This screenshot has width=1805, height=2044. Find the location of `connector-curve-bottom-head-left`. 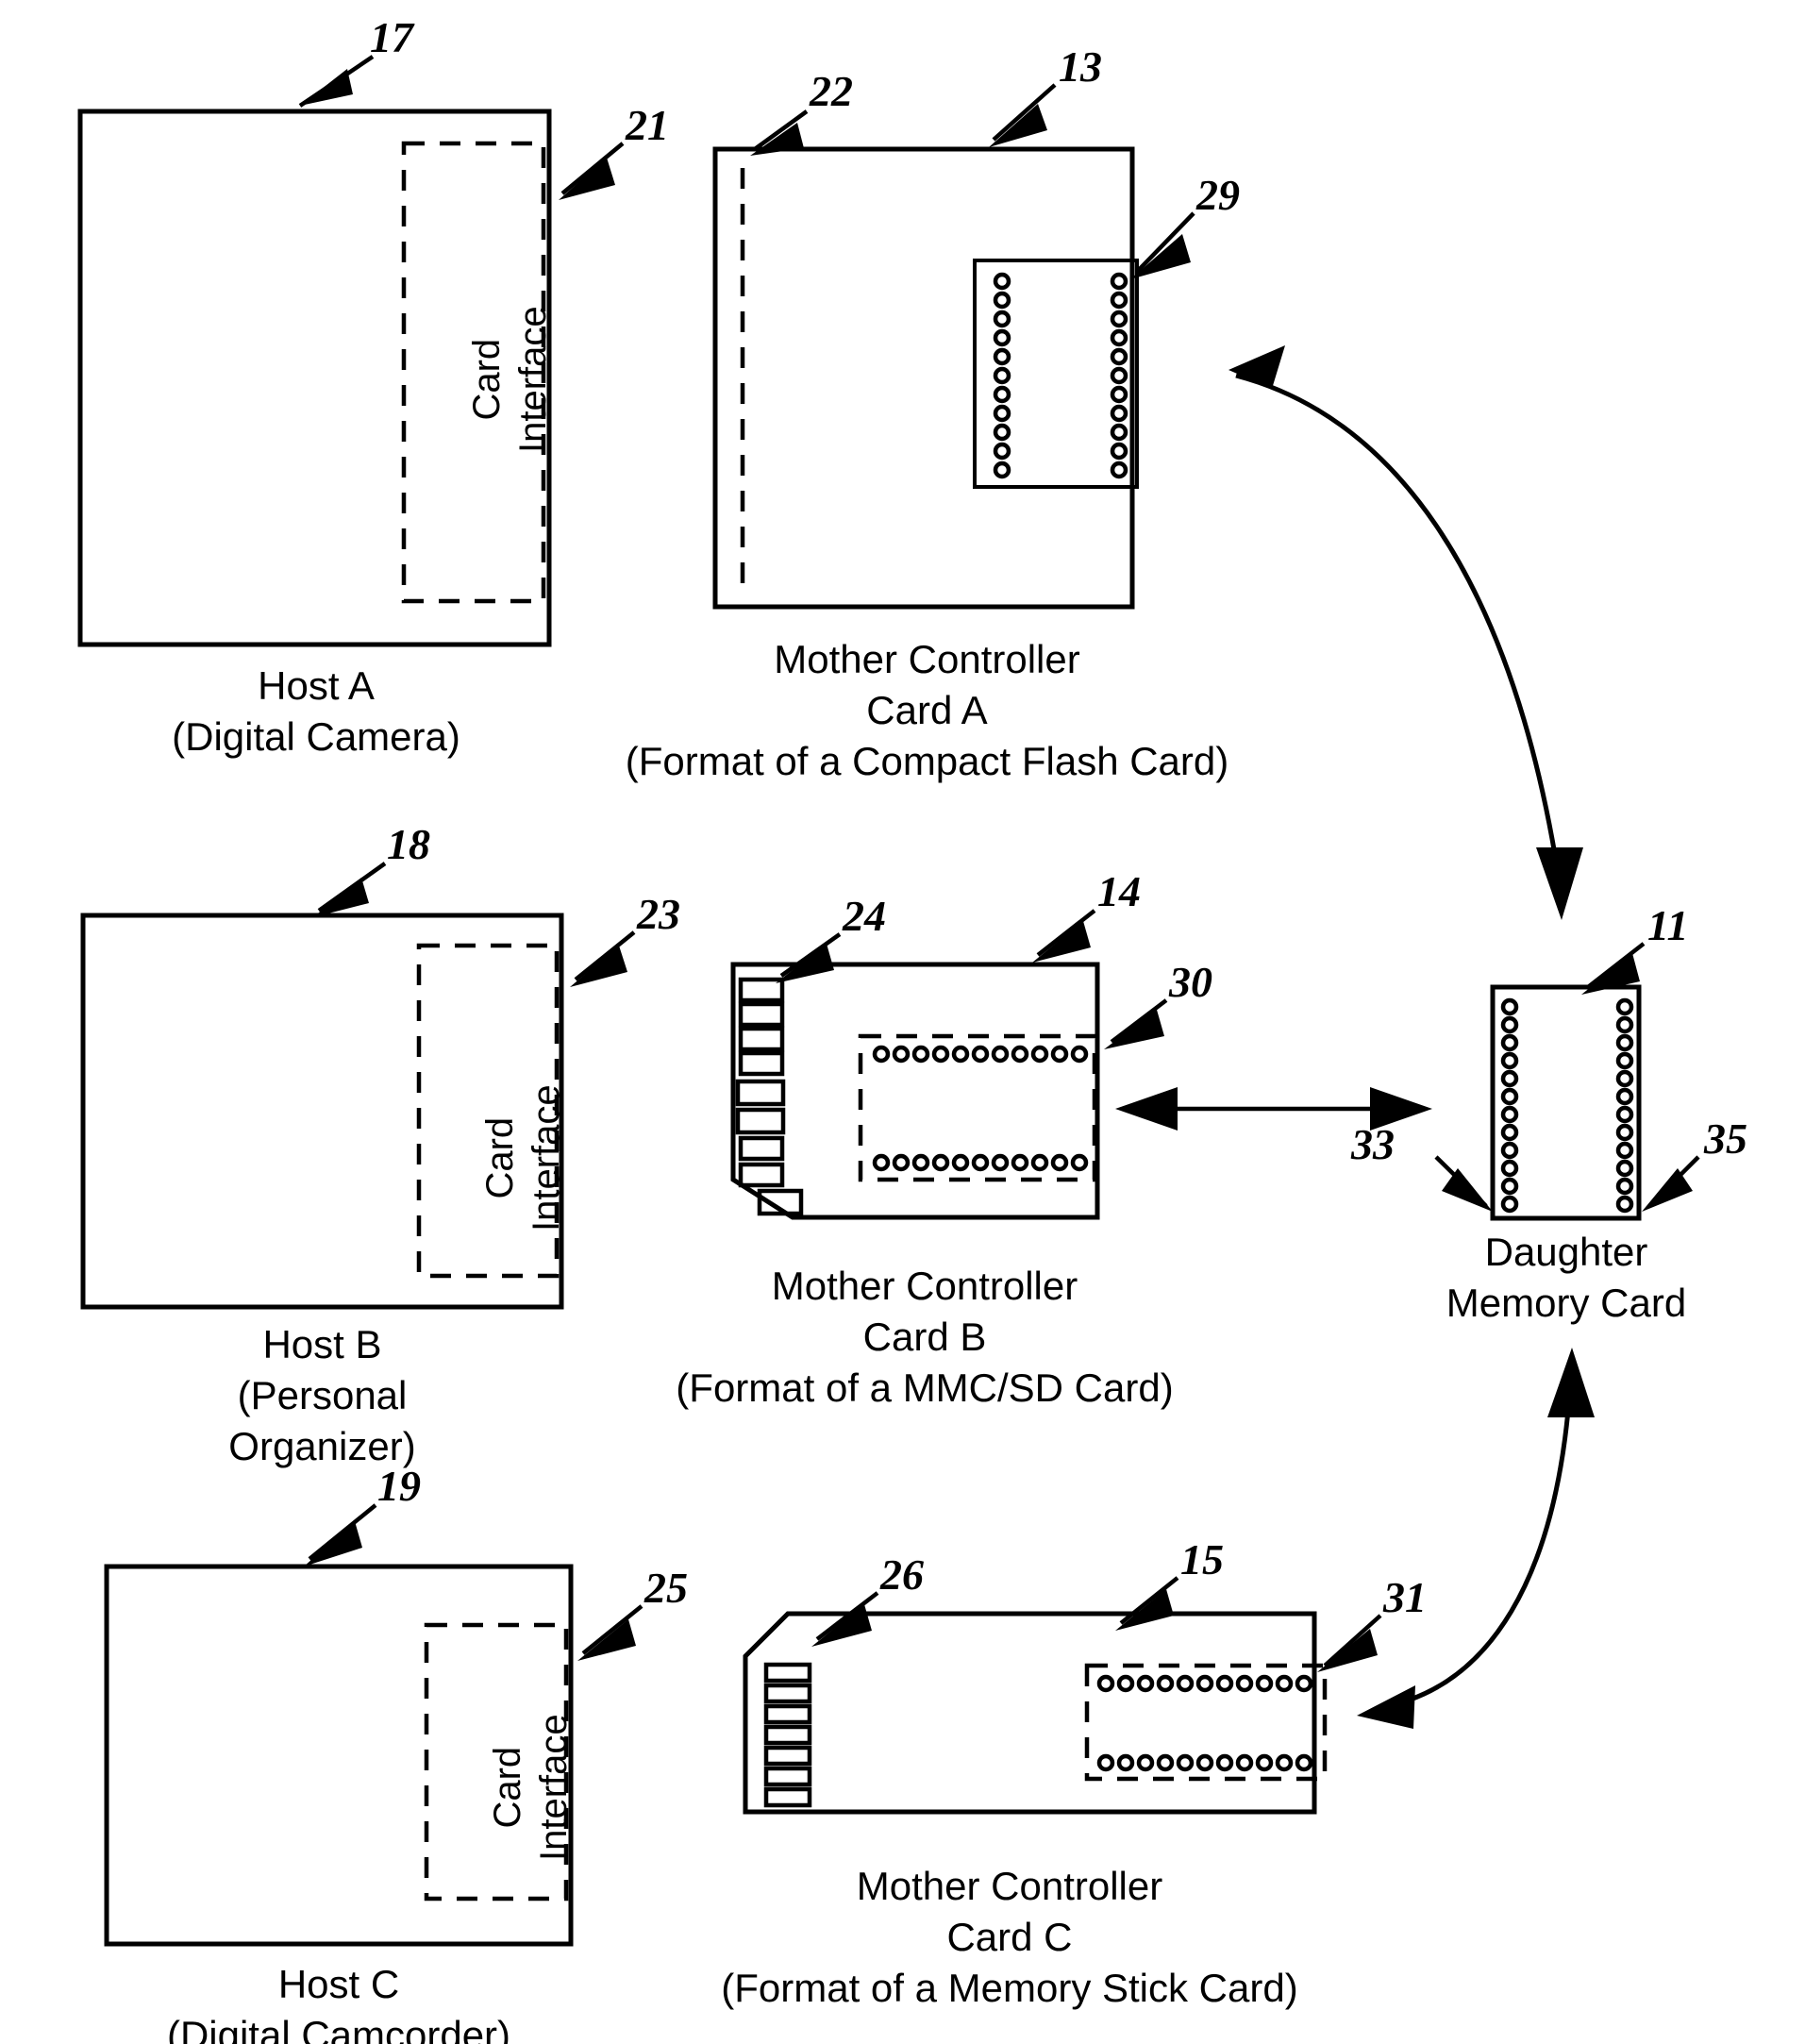

connector-curve-bottom-head-left is located at coordinates (1386, 1707).